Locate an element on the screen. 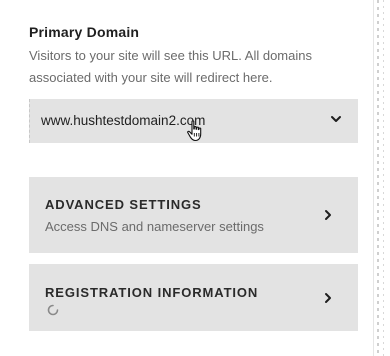  primary-domain-selected-value: www.hushtestdomain2.com is located at coordinates (123, 120).